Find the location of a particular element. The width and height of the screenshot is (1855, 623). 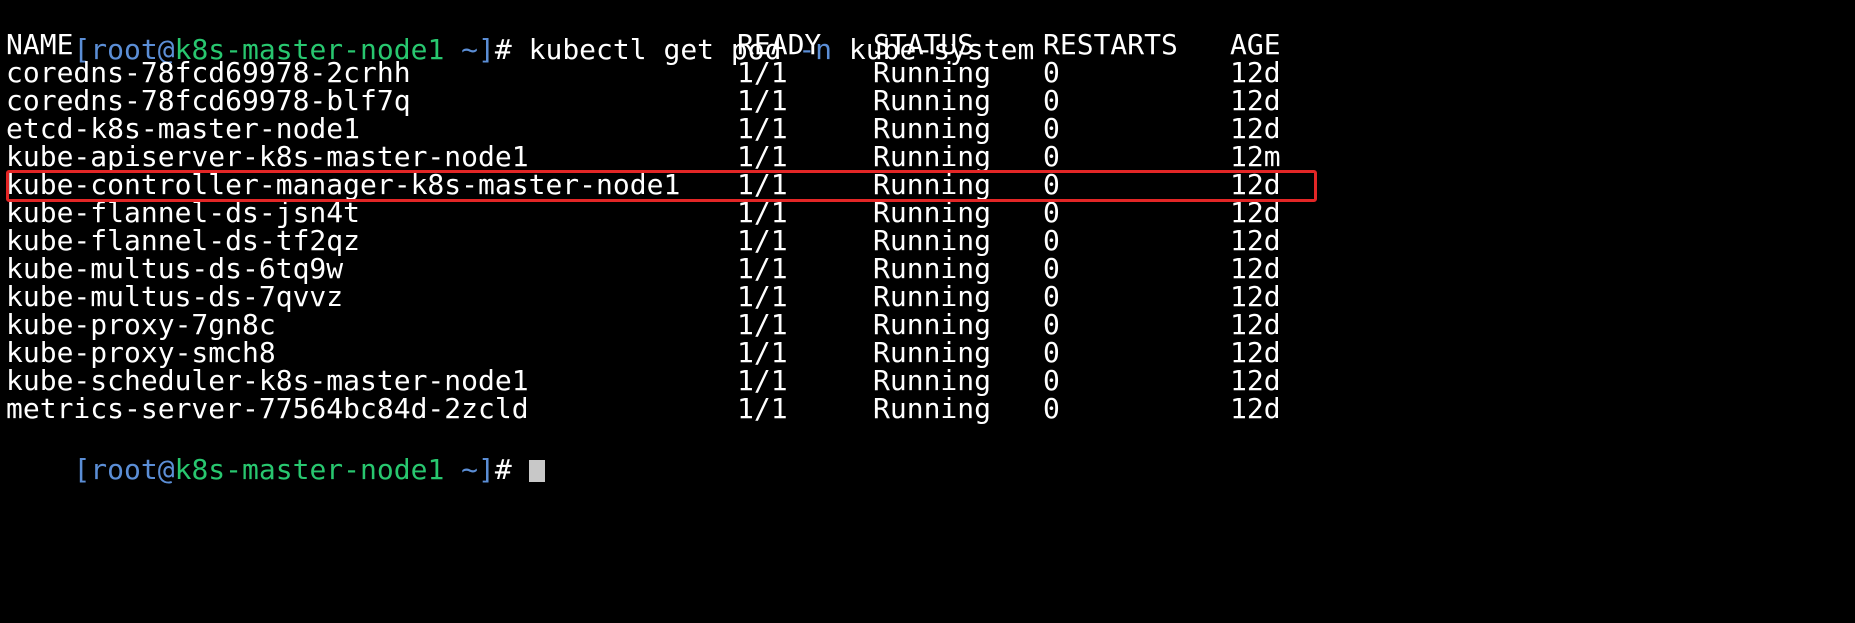

prompt-user: root is located at coordinates (124, 469).